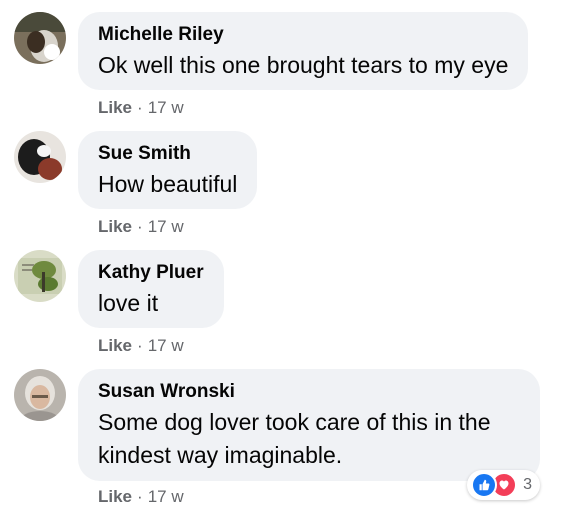  Describe the element at coordinates (503, 485) in the screenshot. I see `reactions-summary: 3` at that location.